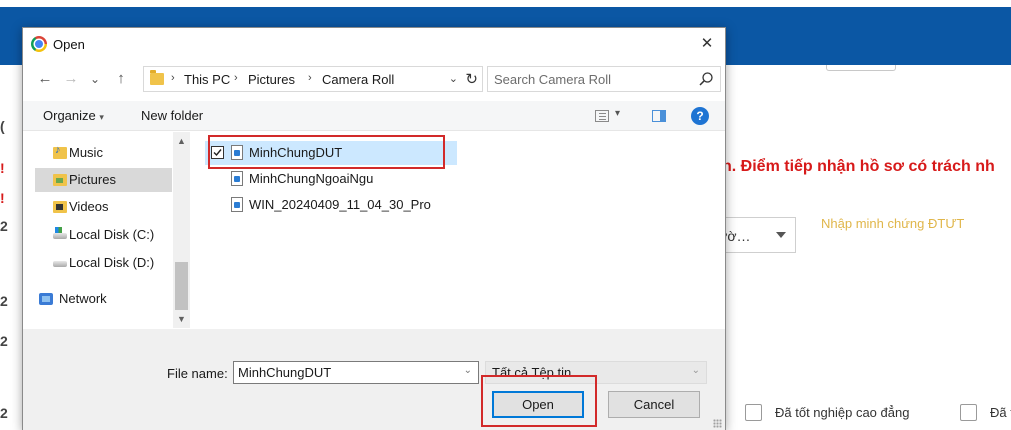  I want to click on nav-item-local-disk-d: Local Disk (D:), so click(103, 263).